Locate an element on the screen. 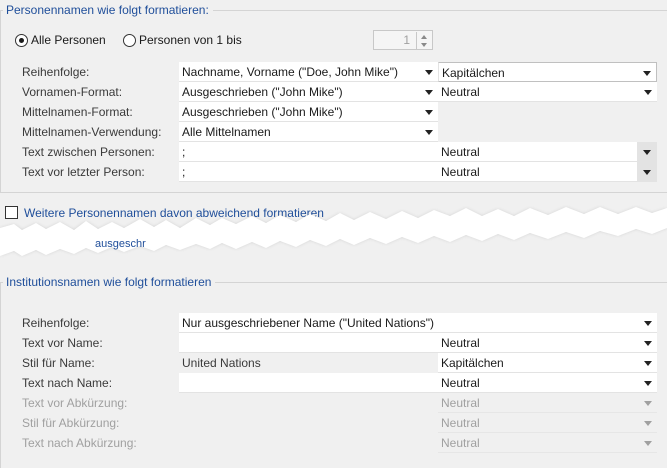 The width and height of the screenshot is (667, 468). label-firstname-format: Vornamen-Format: is located at coordinates (72, 92).